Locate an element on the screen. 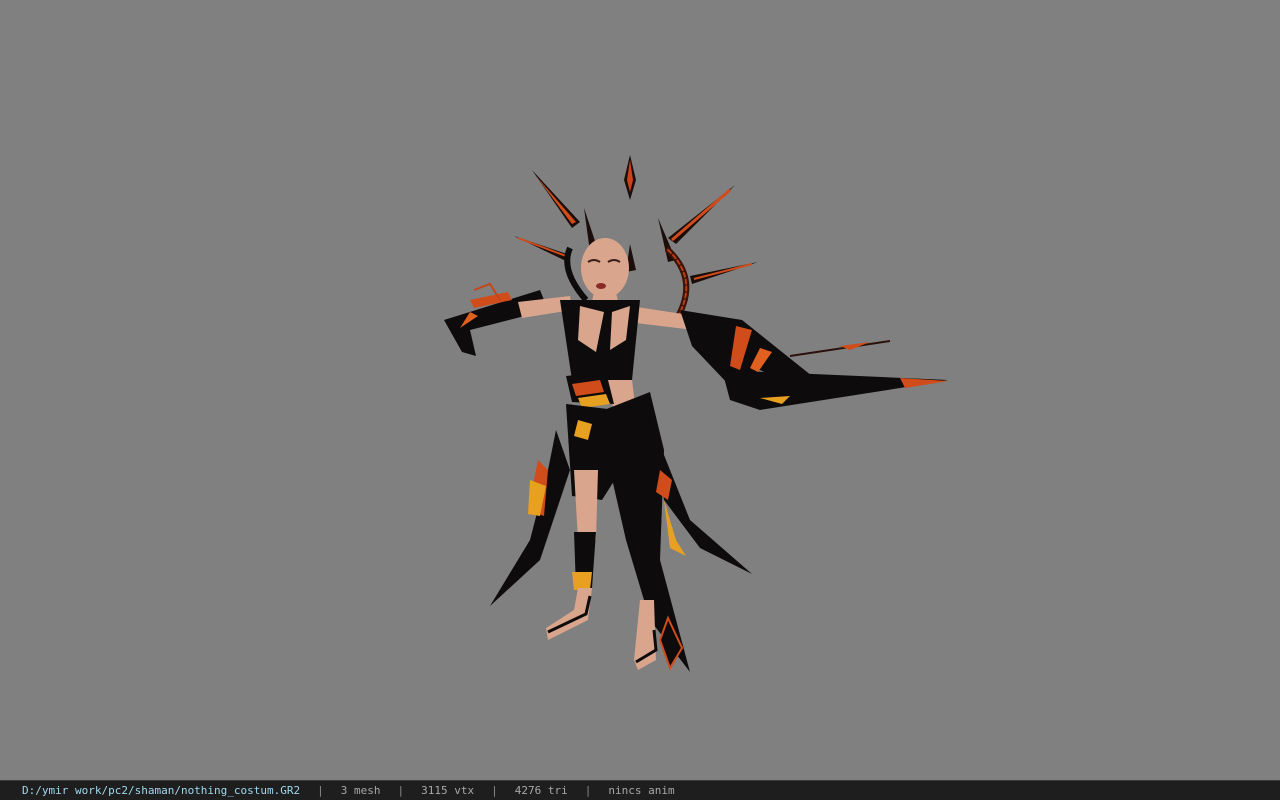 The width and height of the screenshot is (1280, 800). animation-status-label: nincs anim is located at coordinates (641, 790).